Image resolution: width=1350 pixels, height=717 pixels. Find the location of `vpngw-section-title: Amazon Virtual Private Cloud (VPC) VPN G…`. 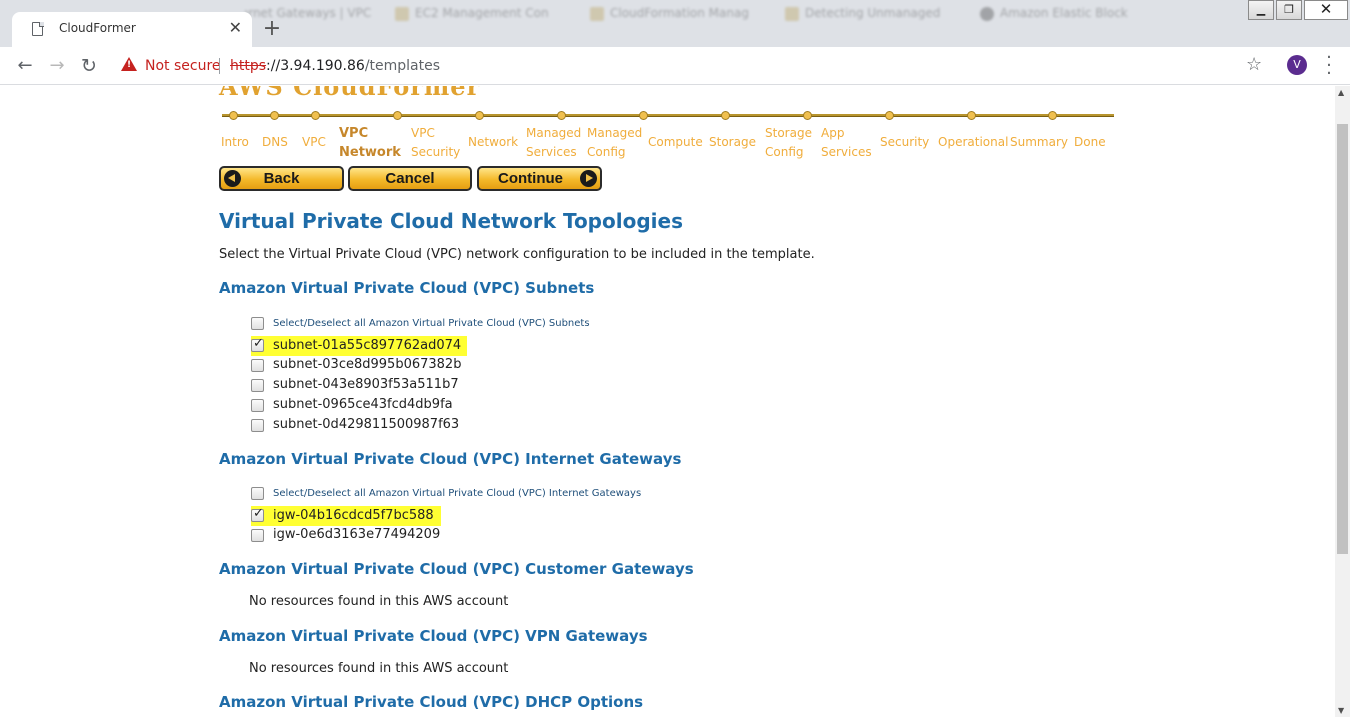

vpngw-section-title: Amazon Virtual Private Cloud (VPC) VPN G… is located at coordinates (433, 636).